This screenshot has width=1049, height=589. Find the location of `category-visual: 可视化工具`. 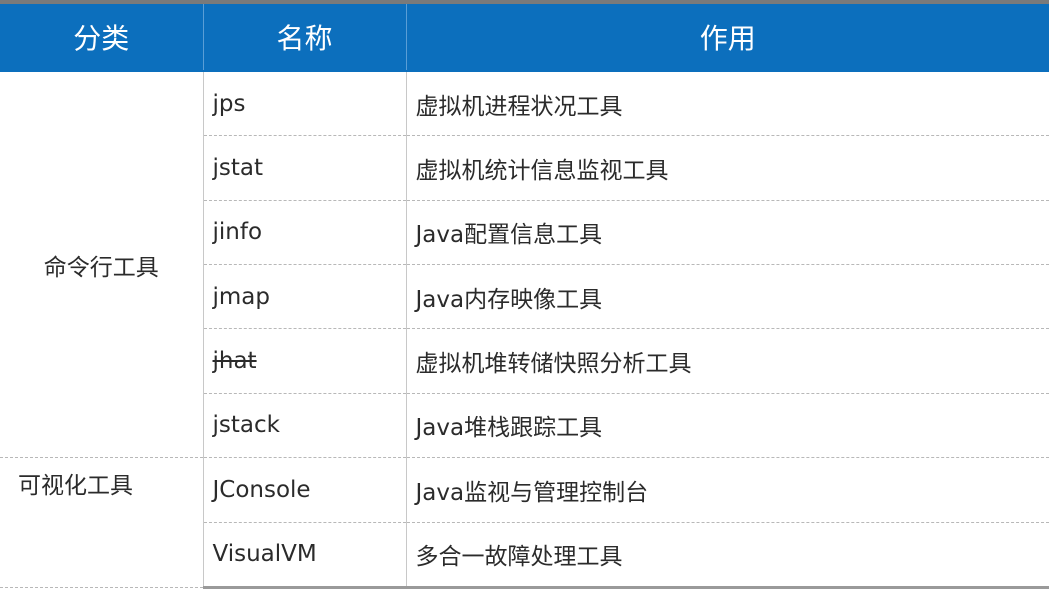

category-visual: 可视化工具 is located at coordinates (101, 522).